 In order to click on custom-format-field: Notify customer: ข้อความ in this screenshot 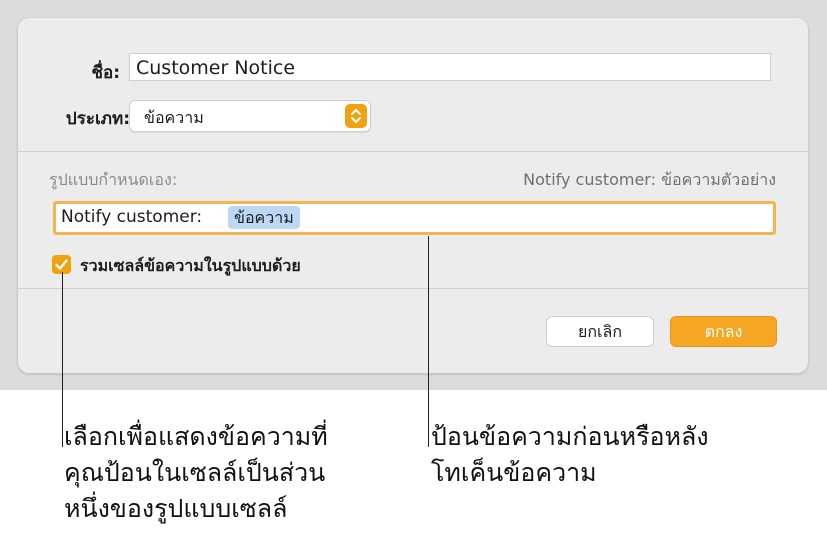, I will do `click(414, 218)`.